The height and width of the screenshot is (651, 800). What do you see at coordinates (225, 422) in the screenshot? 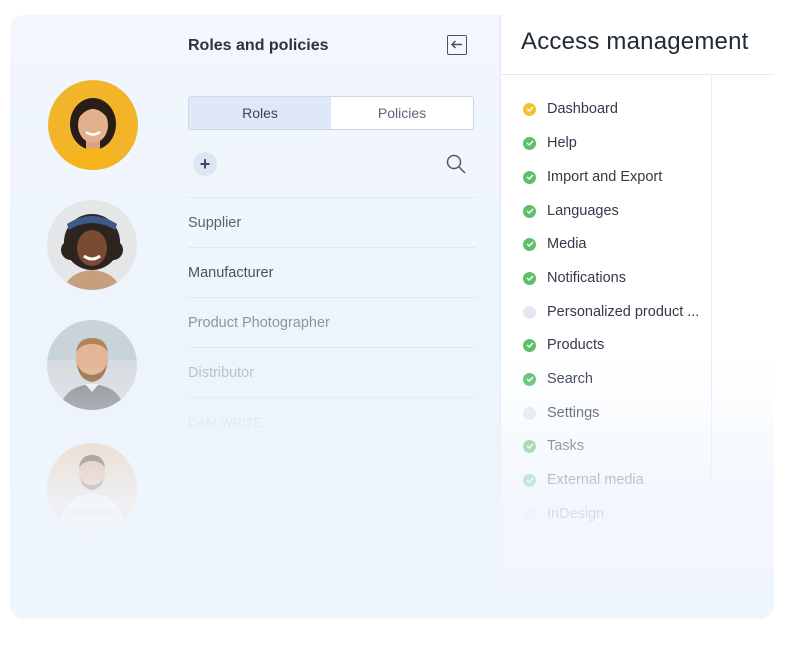
I see `role-label: DAM WRITE` at bounding box center [225, 422].